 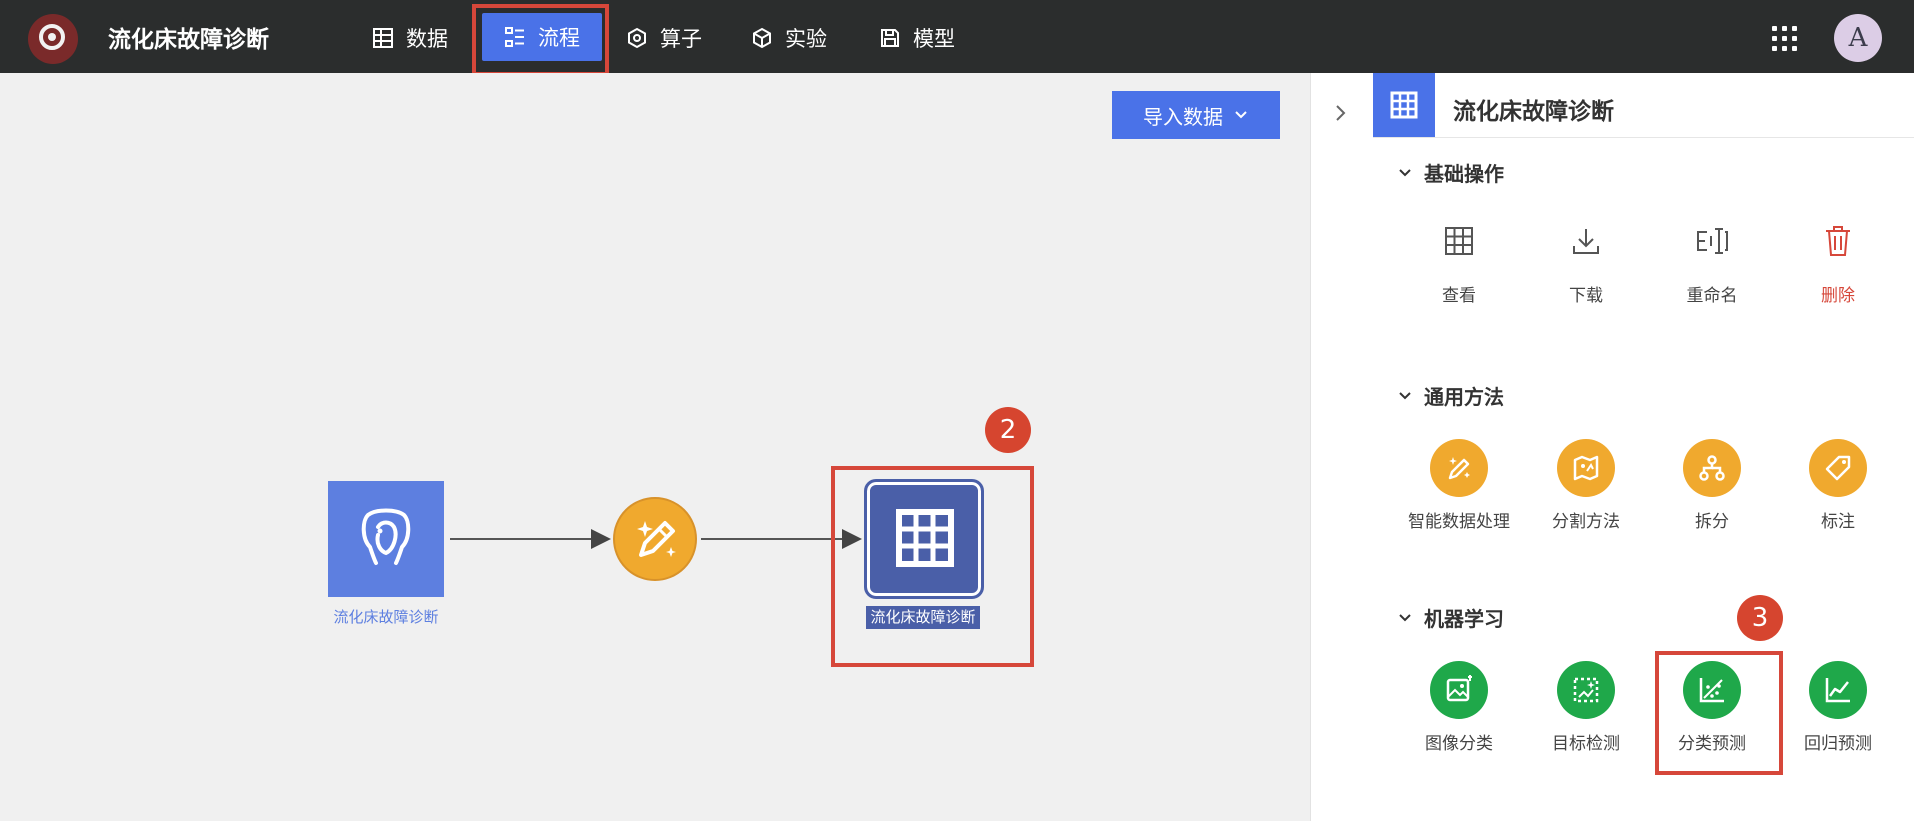 I want to click on line-chart-icon, so click(x=1838, y=690).